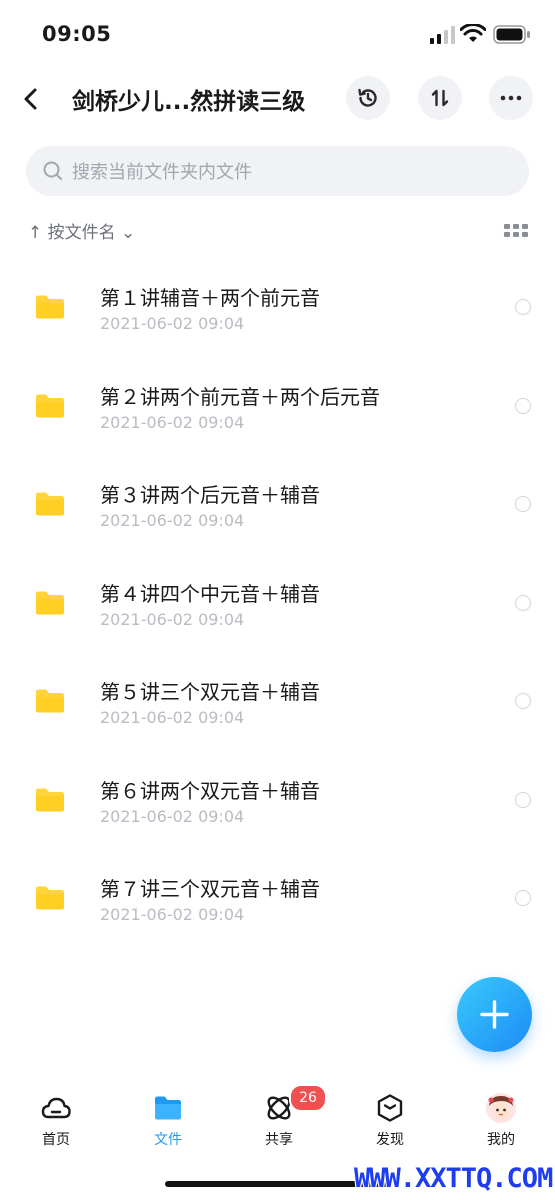 The image size is (555, 1200). Describe the element at coordinates (283, 231) in the screenshot. I see `sort-row: ↑ 按文件名 ⌄` at that location.